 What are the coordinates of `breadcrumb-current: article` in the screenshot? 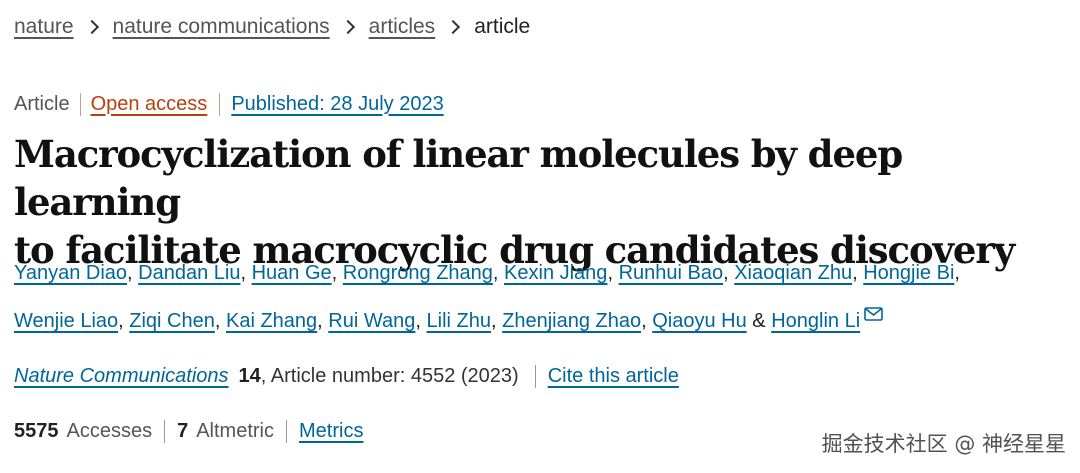 It's located at (502, 26).